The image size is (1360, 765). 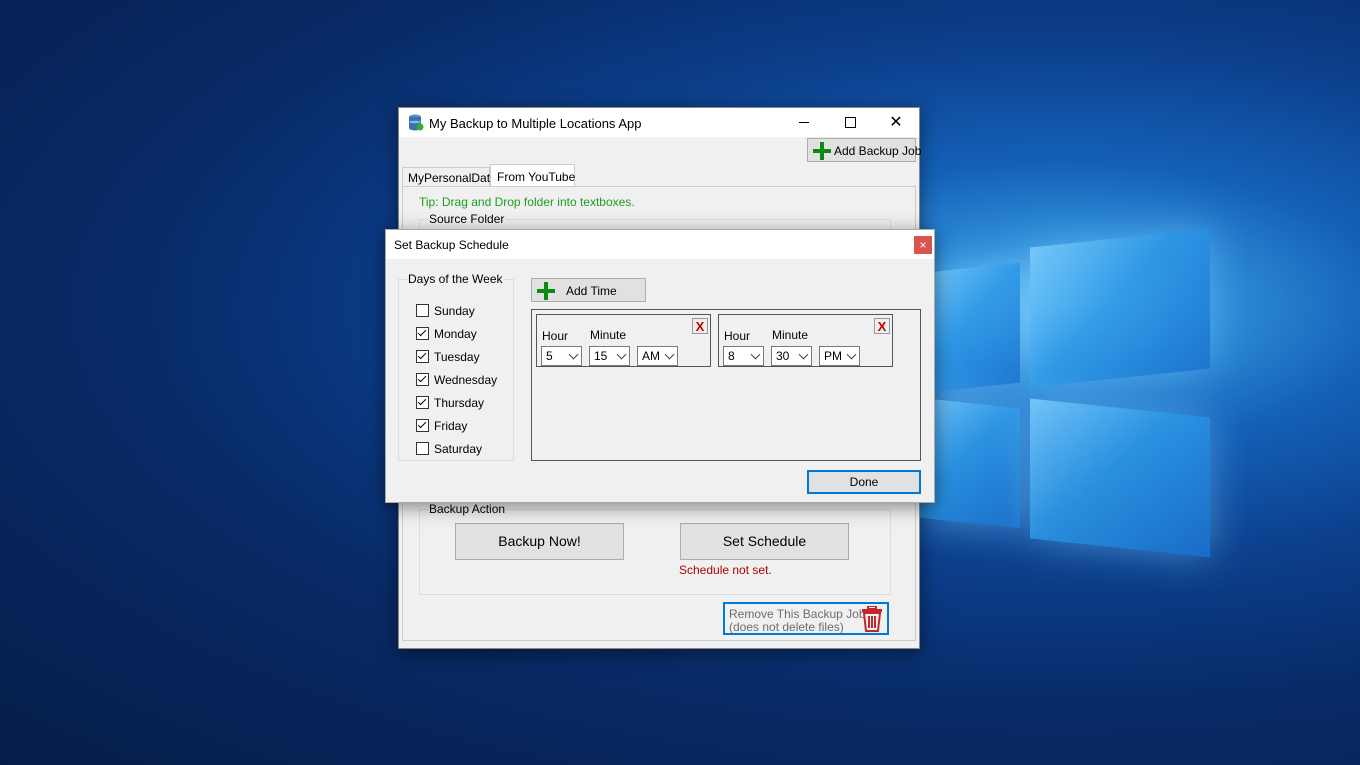 What do you see at coordinates (878, 151) in the screenshot?
I see `add-backup-job-label: Add Backup Job` at bounding box center [878, 151].